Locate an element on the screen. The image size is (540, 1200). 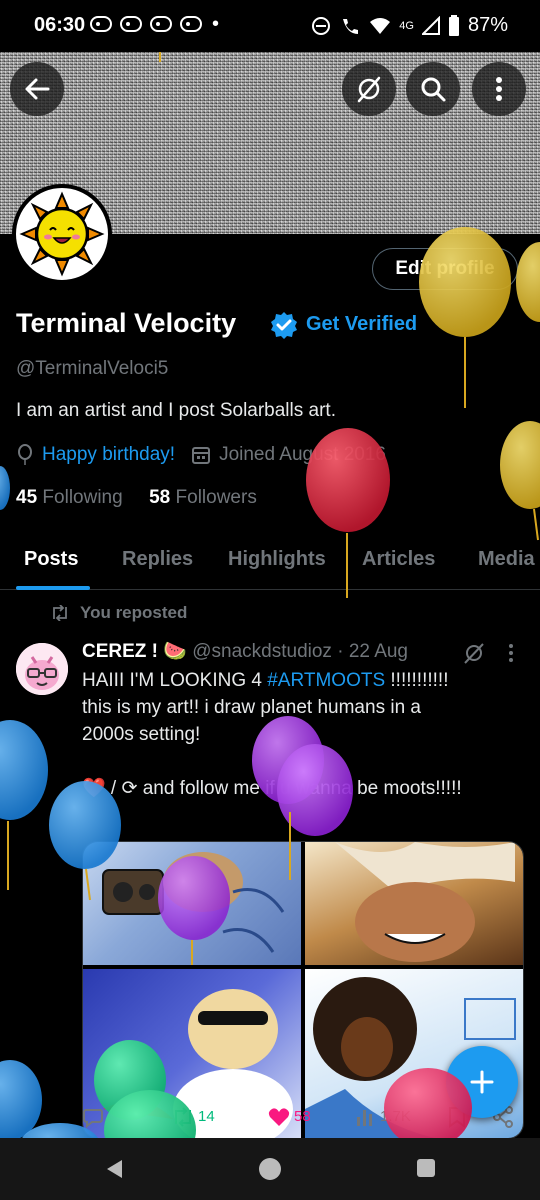
search-icon is located at coordinates (433, 89).